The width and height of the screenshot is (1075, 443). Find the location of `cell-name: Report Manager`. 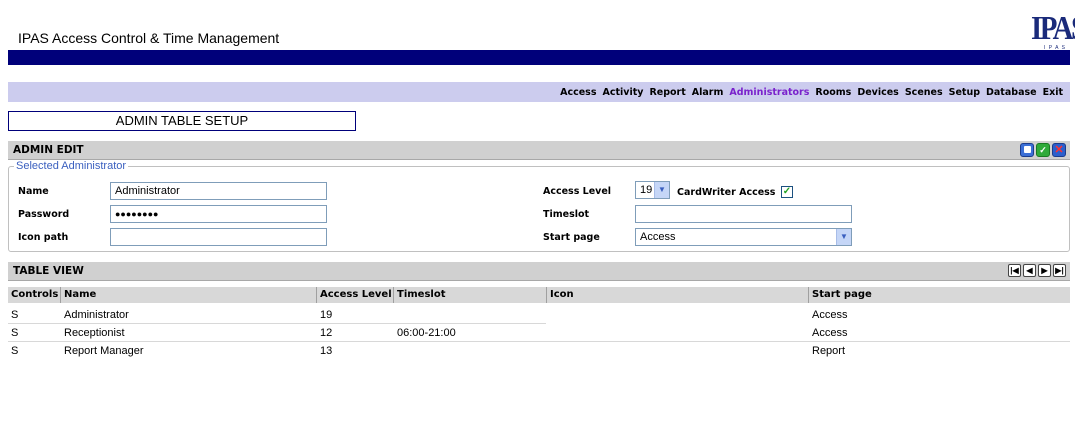

cell-name: Report Manager is located at coordinates (104, 351).